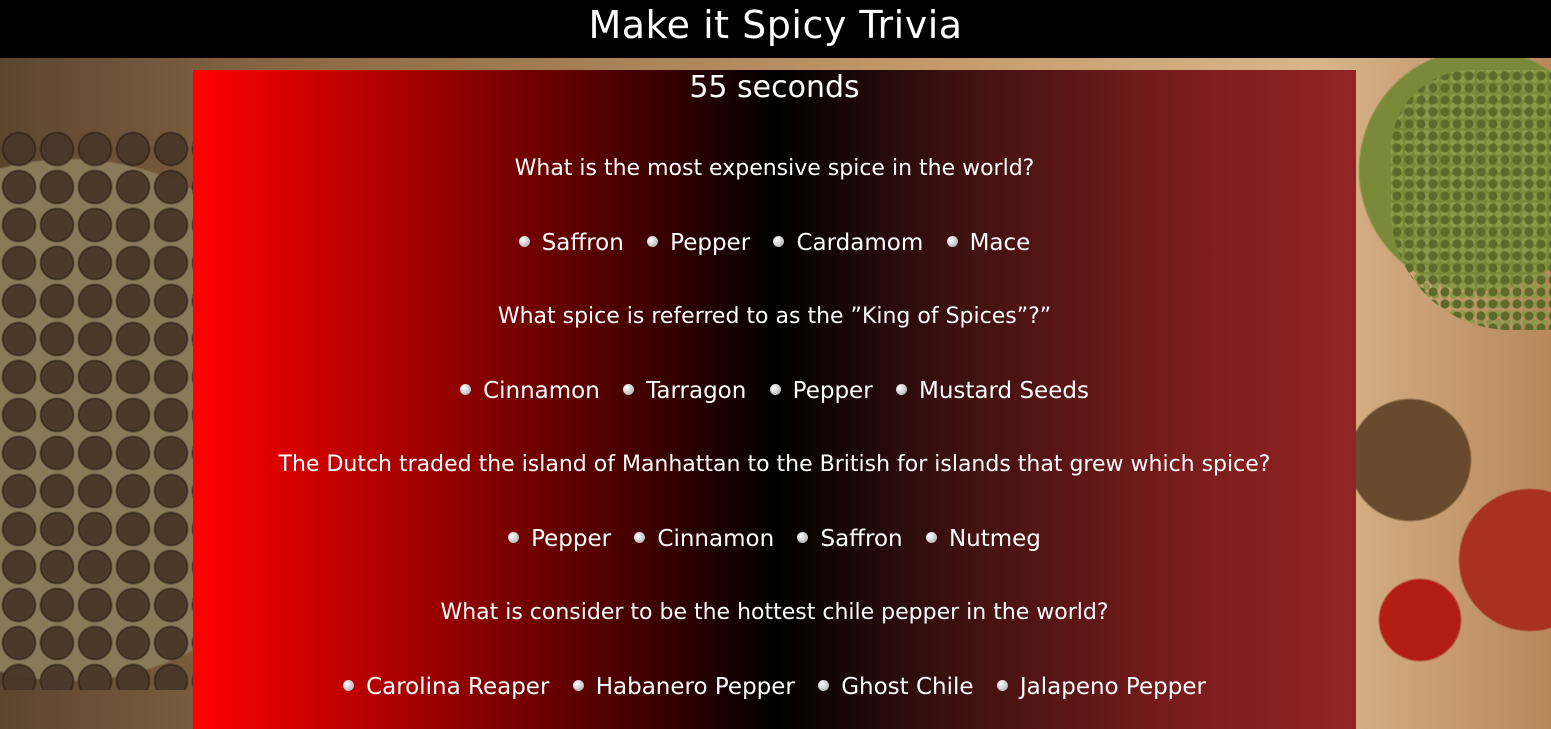 Image resolution: width=1551 pixels, height=729 pixels. I want to click on answer-option-label: Habanero Pepper, so click(695, 687).